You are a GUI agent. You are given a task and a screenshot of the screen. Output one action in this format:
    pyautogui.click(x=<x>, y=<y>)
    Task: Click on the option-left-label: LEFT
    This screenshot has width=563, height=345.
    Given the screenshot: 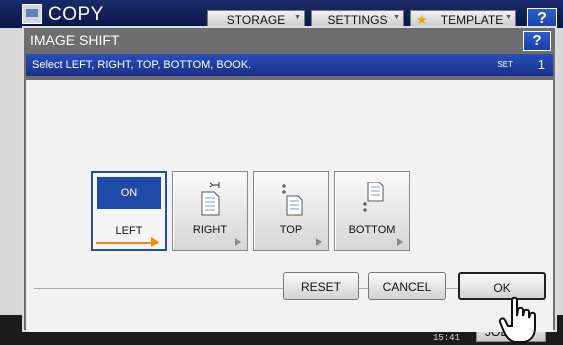 What is the action you would take?
    pyautogui.click(x=129, y=231)
    